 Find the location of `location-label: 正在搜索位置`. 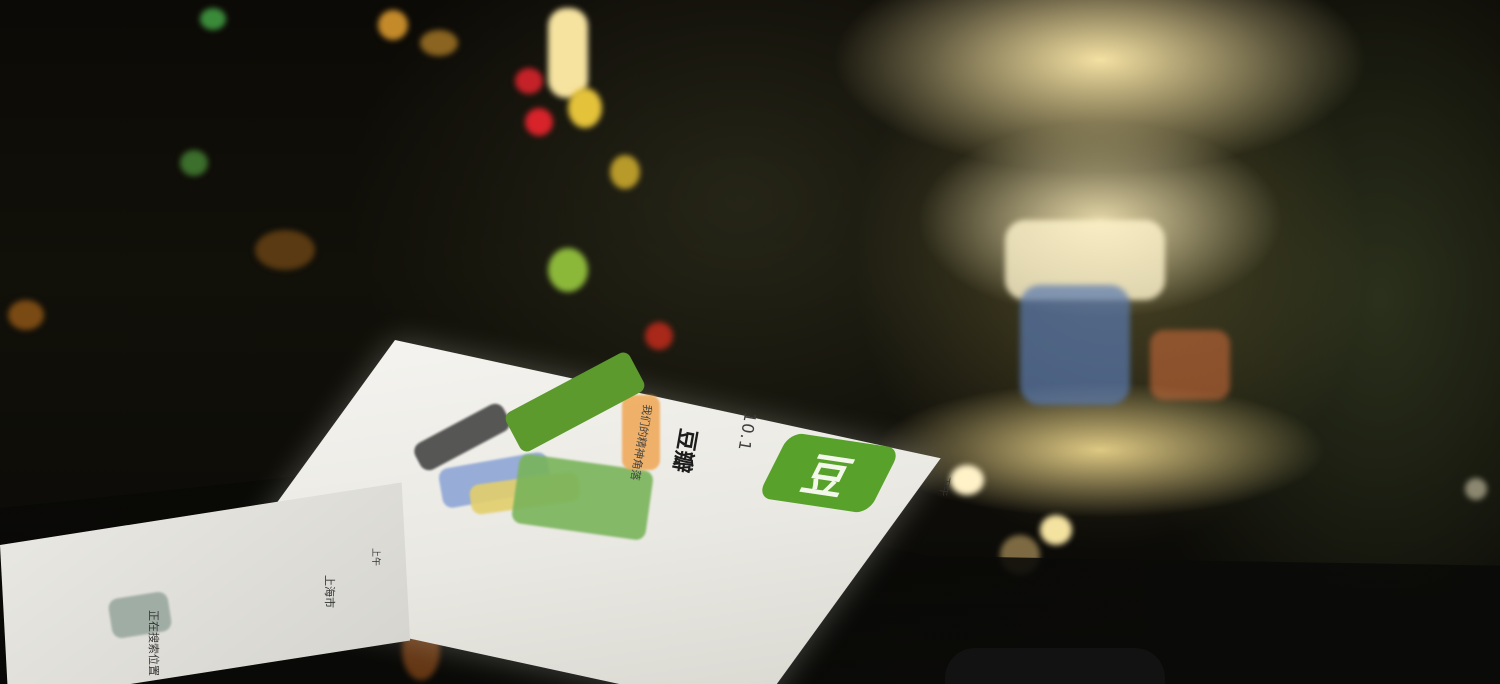

location-label: 正在搜索位置 is located at coordinates (153, 643).